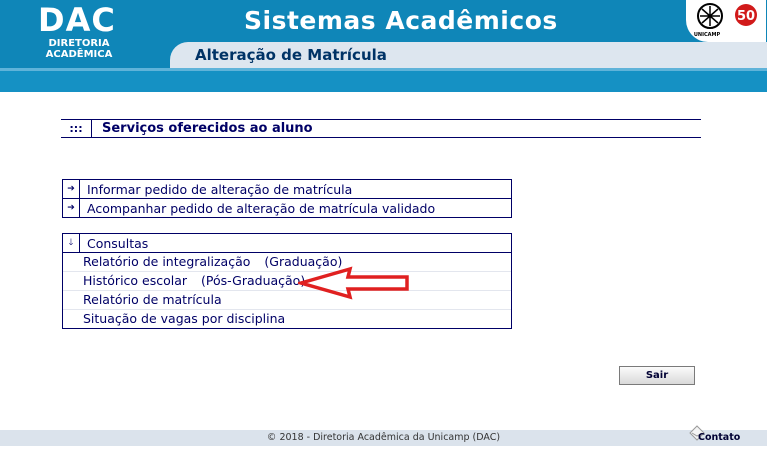  I want to click on services-title: Serviços oferecidos ao aluno, so click(207, 128).